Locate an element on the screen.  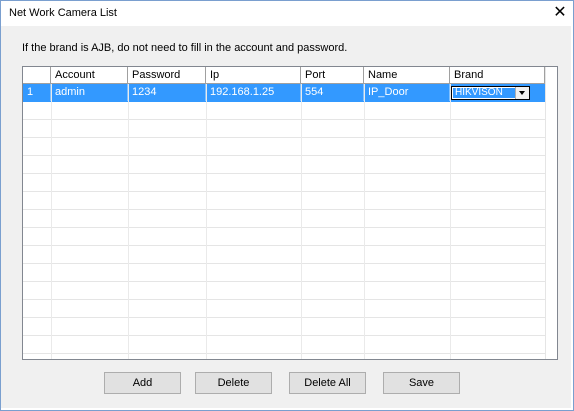
brand-select-value: HIKVISON is located at coordinates (484, 93).